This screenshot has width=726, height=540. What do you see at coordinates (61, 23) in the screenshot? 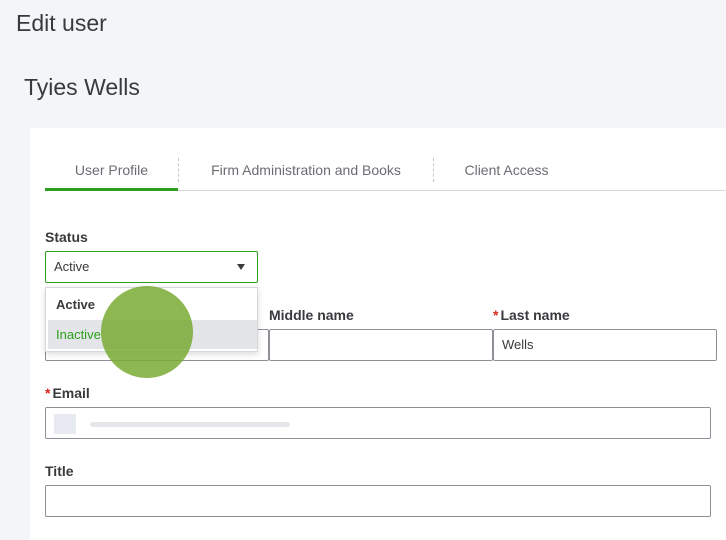
I see `page-title: Edit user` at bounding box center [61, 23].